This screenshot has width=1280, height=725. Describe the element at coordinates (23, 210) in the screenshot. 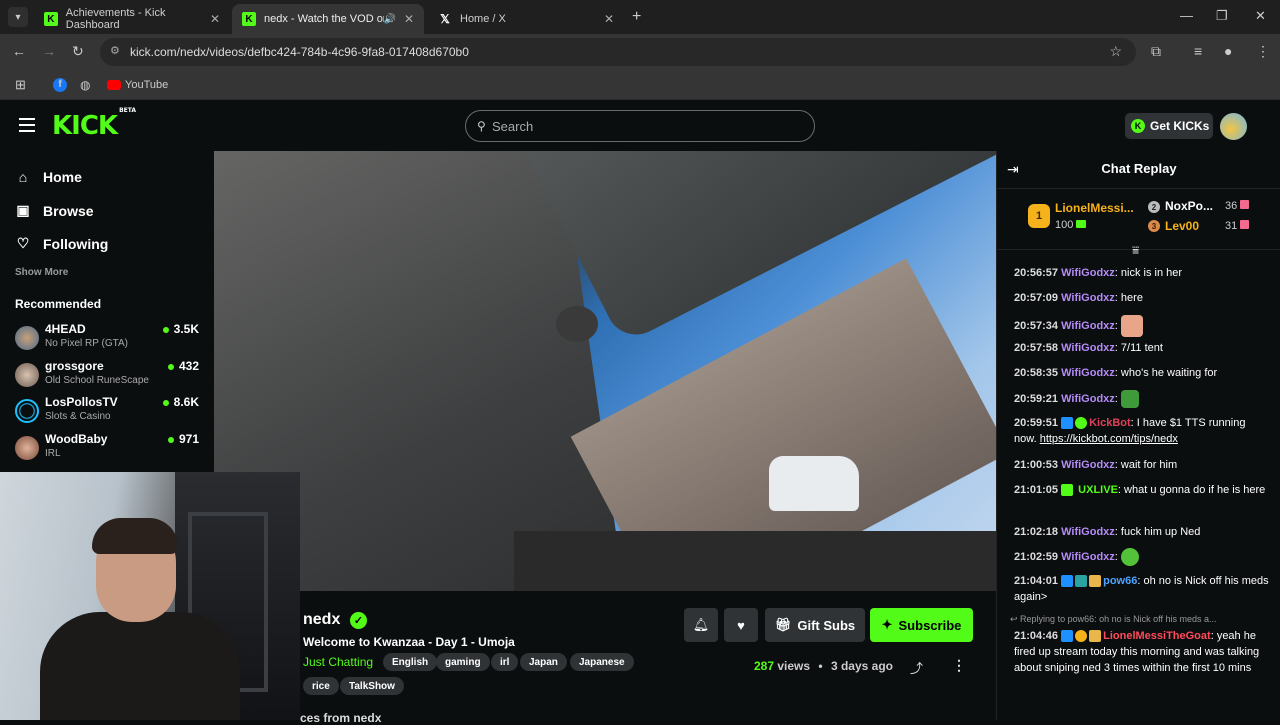

I see `browse-icon: ▣` at that location.